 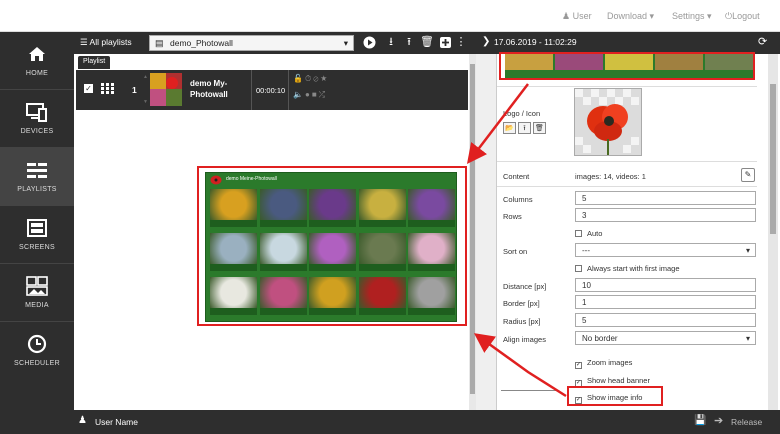 What do you see at coordinates (535, 42) in the screenshot?
I see `datetime-display: 17.06.2019 - 11:02:29` at bounding box center [535, 42].